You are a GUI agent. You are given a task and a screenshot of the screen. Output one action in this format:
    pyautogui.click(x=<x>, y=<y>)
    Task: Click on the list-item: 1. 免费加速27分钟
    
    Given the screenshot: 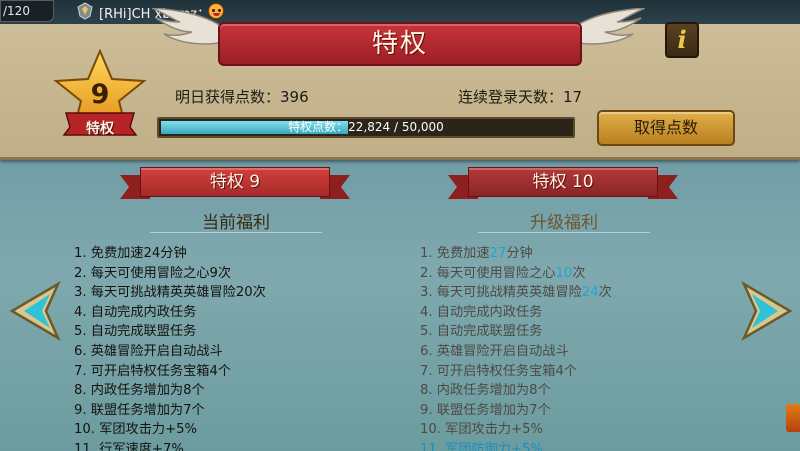 What is the action you would take?
    pyautogui.click(x=516, y=254)
    